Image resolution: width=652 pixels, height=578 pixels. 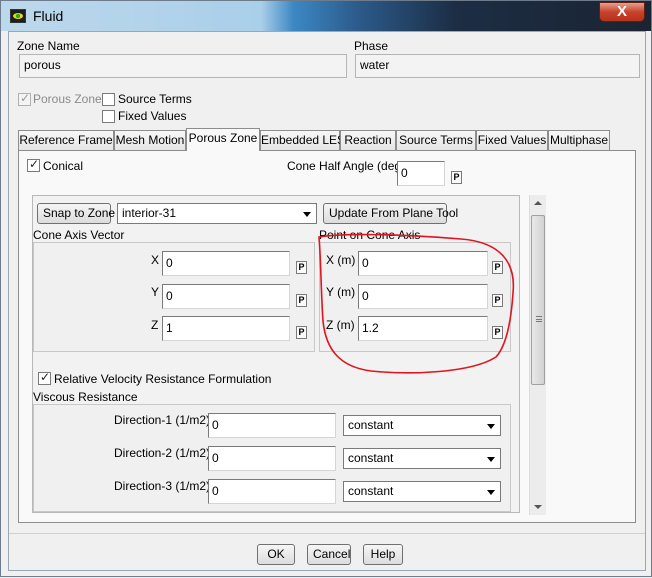 I want to click on axis-x-input: 0, so click(x=226, y=263).